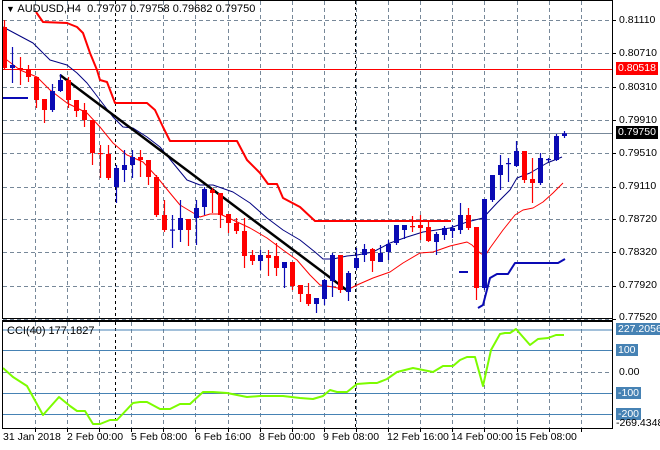 This screenshot has height=450, width=660. What do you see at coordinates (235, 9) in the screenshot?
I see `ohlc-close: 0.79750` at bounding box center [235, 9].